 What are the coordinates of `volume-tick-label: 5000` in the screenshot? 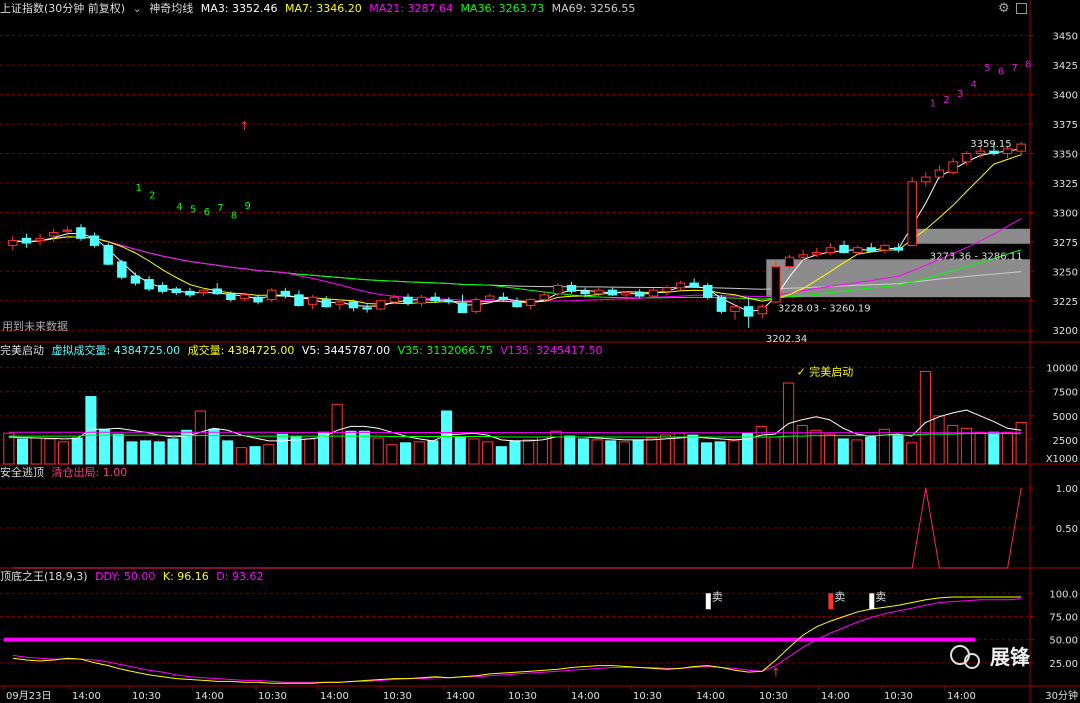 It's located at (1065, 417).